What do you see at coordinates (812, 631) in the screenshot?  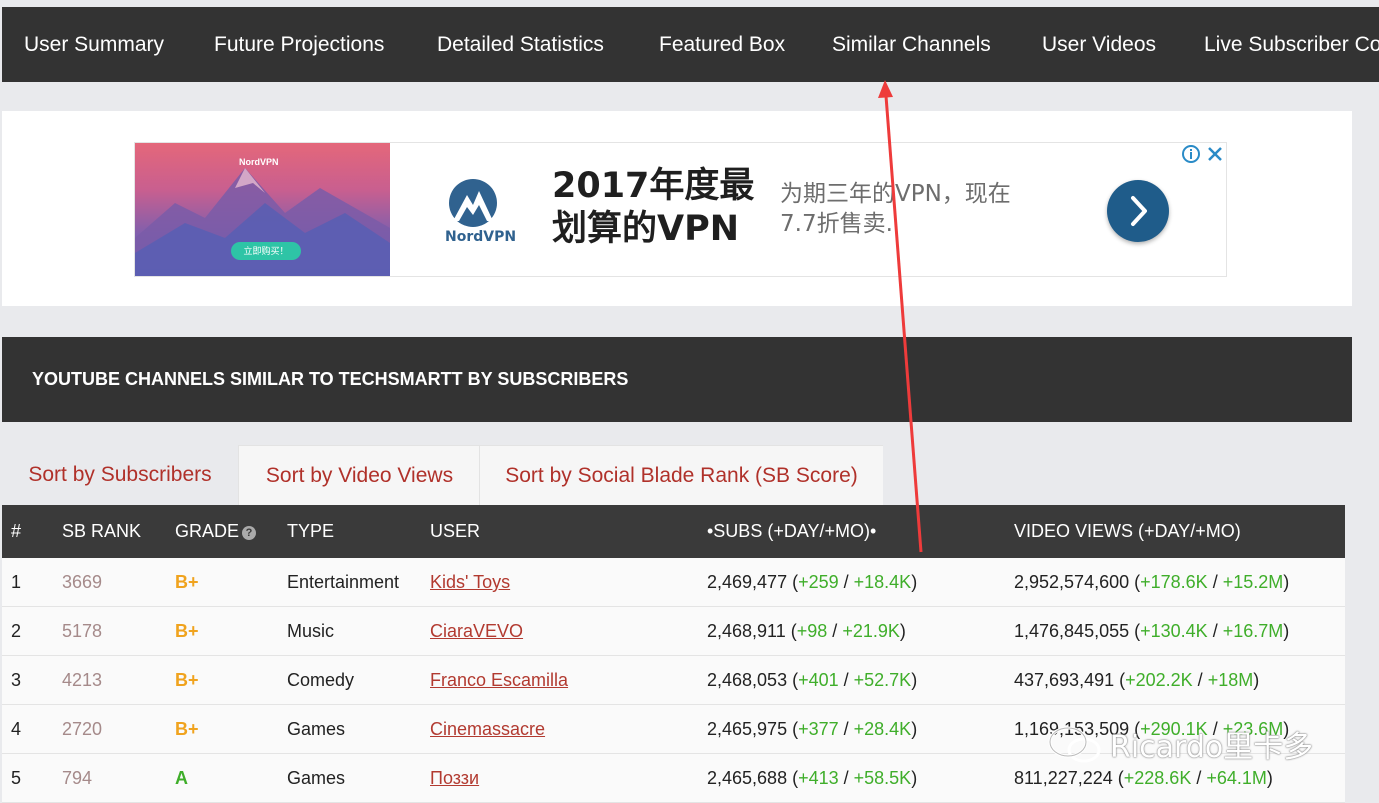 I see `row-subs-day: +98` at bounding box center [812, 631].